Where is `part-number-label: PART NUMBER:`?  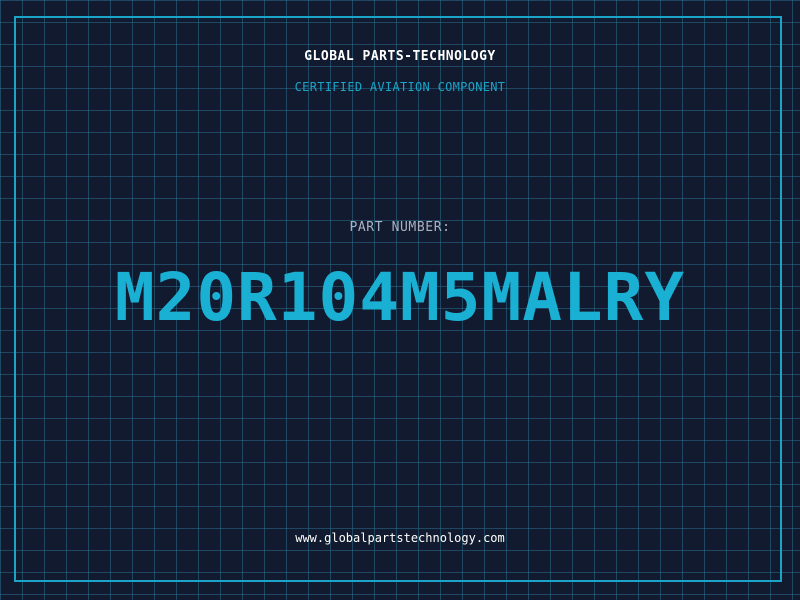
part-number-label: PART NUMBER: is located at coordinates (400, 227).